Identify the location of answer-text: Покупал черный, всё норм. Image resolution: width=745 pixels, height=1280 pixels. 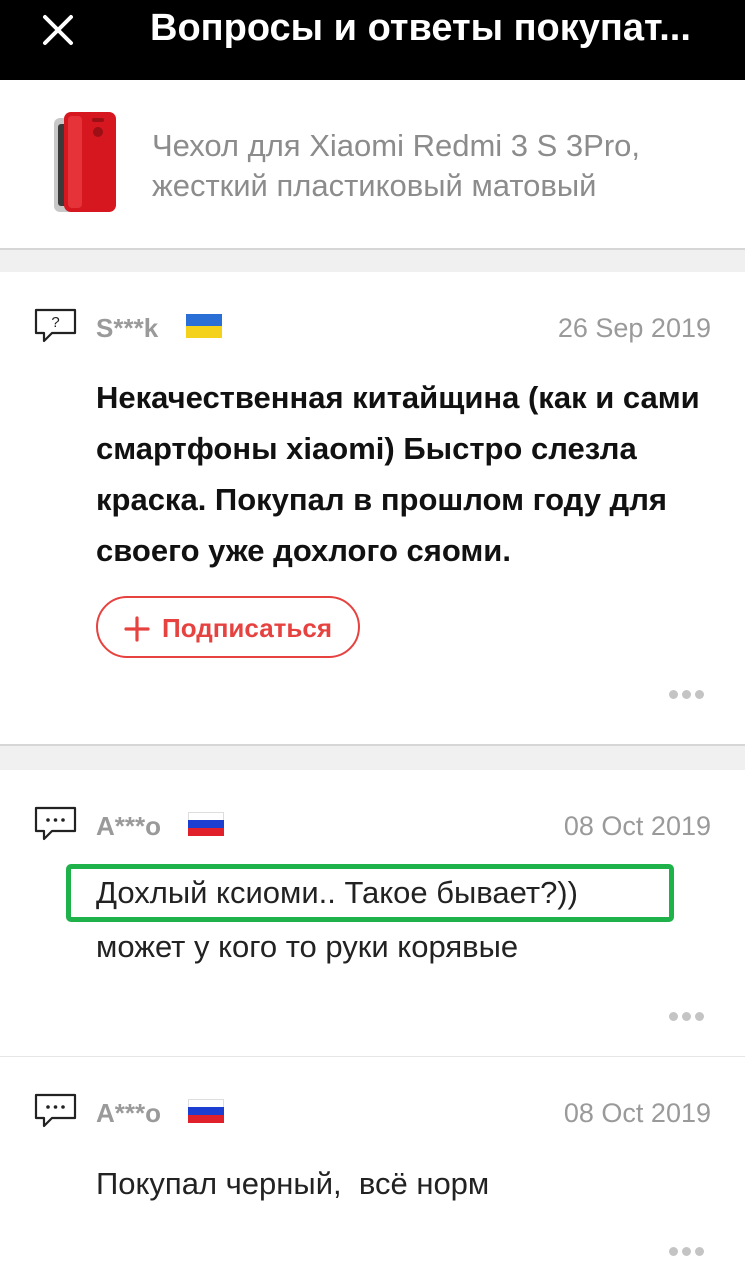
(293, 1183).